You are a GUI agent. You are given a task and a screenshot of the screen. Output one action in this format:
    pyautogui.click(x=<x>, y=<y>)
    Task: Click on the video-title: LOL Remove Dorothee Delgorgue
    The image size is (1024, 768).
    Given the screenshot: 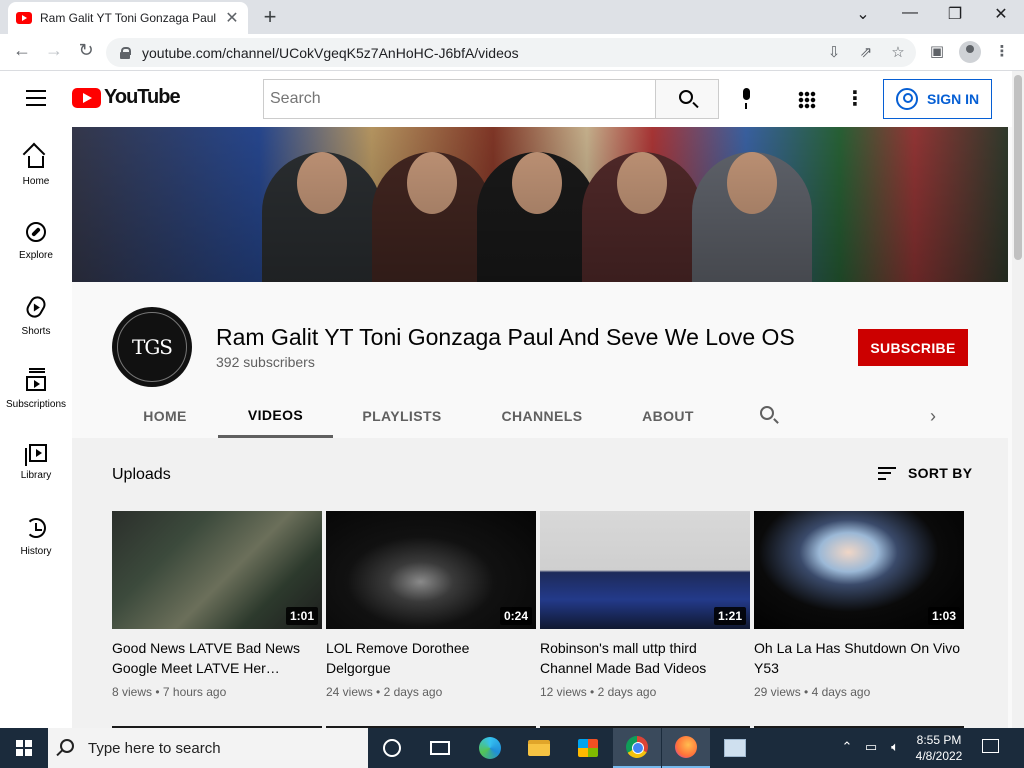 What is the action you would take?
    pyautogui.click(x=431, y=658)
    